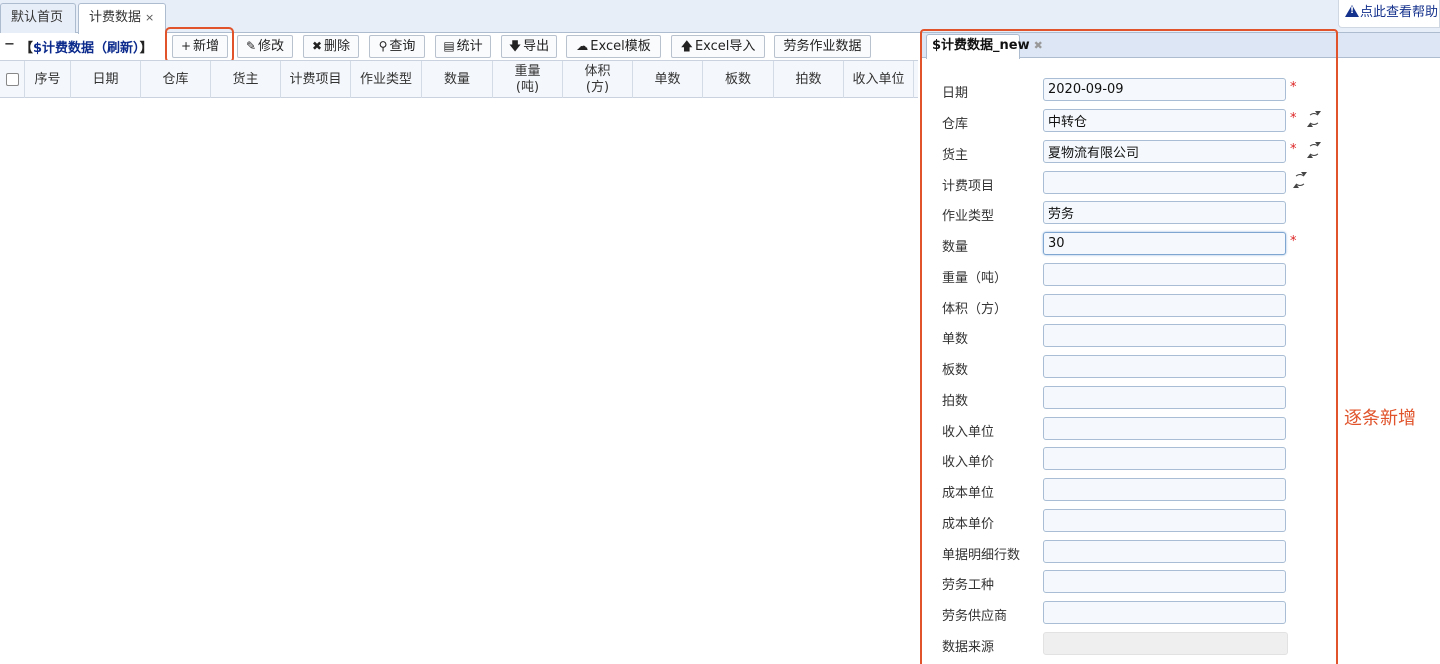 The width and height of the screenshot is (1440, 664). Describe the element at coordinates (975, 616) in the screenshot. I see `labor-supplier-label: 劳务供应商` at that location.